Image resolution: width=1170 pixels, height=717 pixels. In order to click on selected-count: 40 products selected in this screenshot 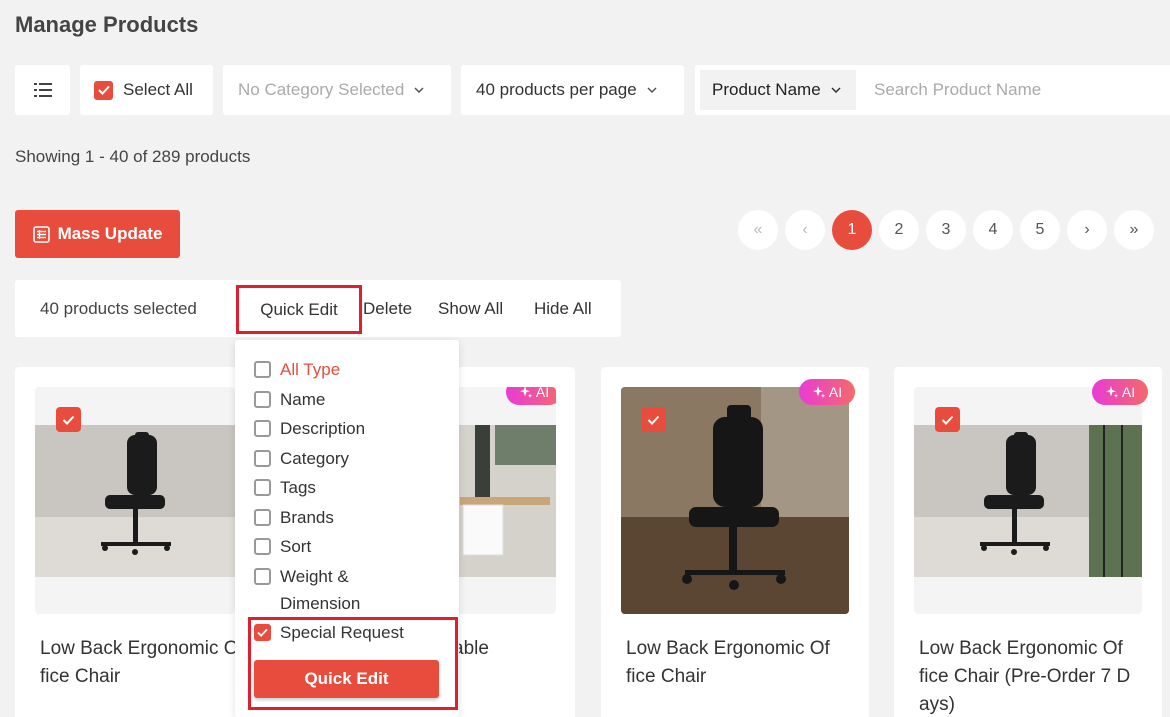, I will do `click(118, 308)`.